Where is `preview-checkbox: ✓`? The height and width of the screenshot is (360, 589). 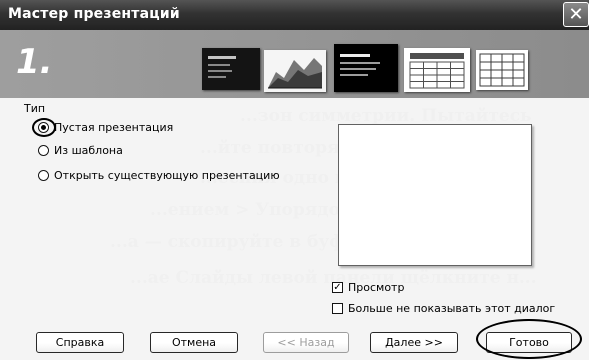 preview-checkbox: ✓ is located at coordinates (337, 287).